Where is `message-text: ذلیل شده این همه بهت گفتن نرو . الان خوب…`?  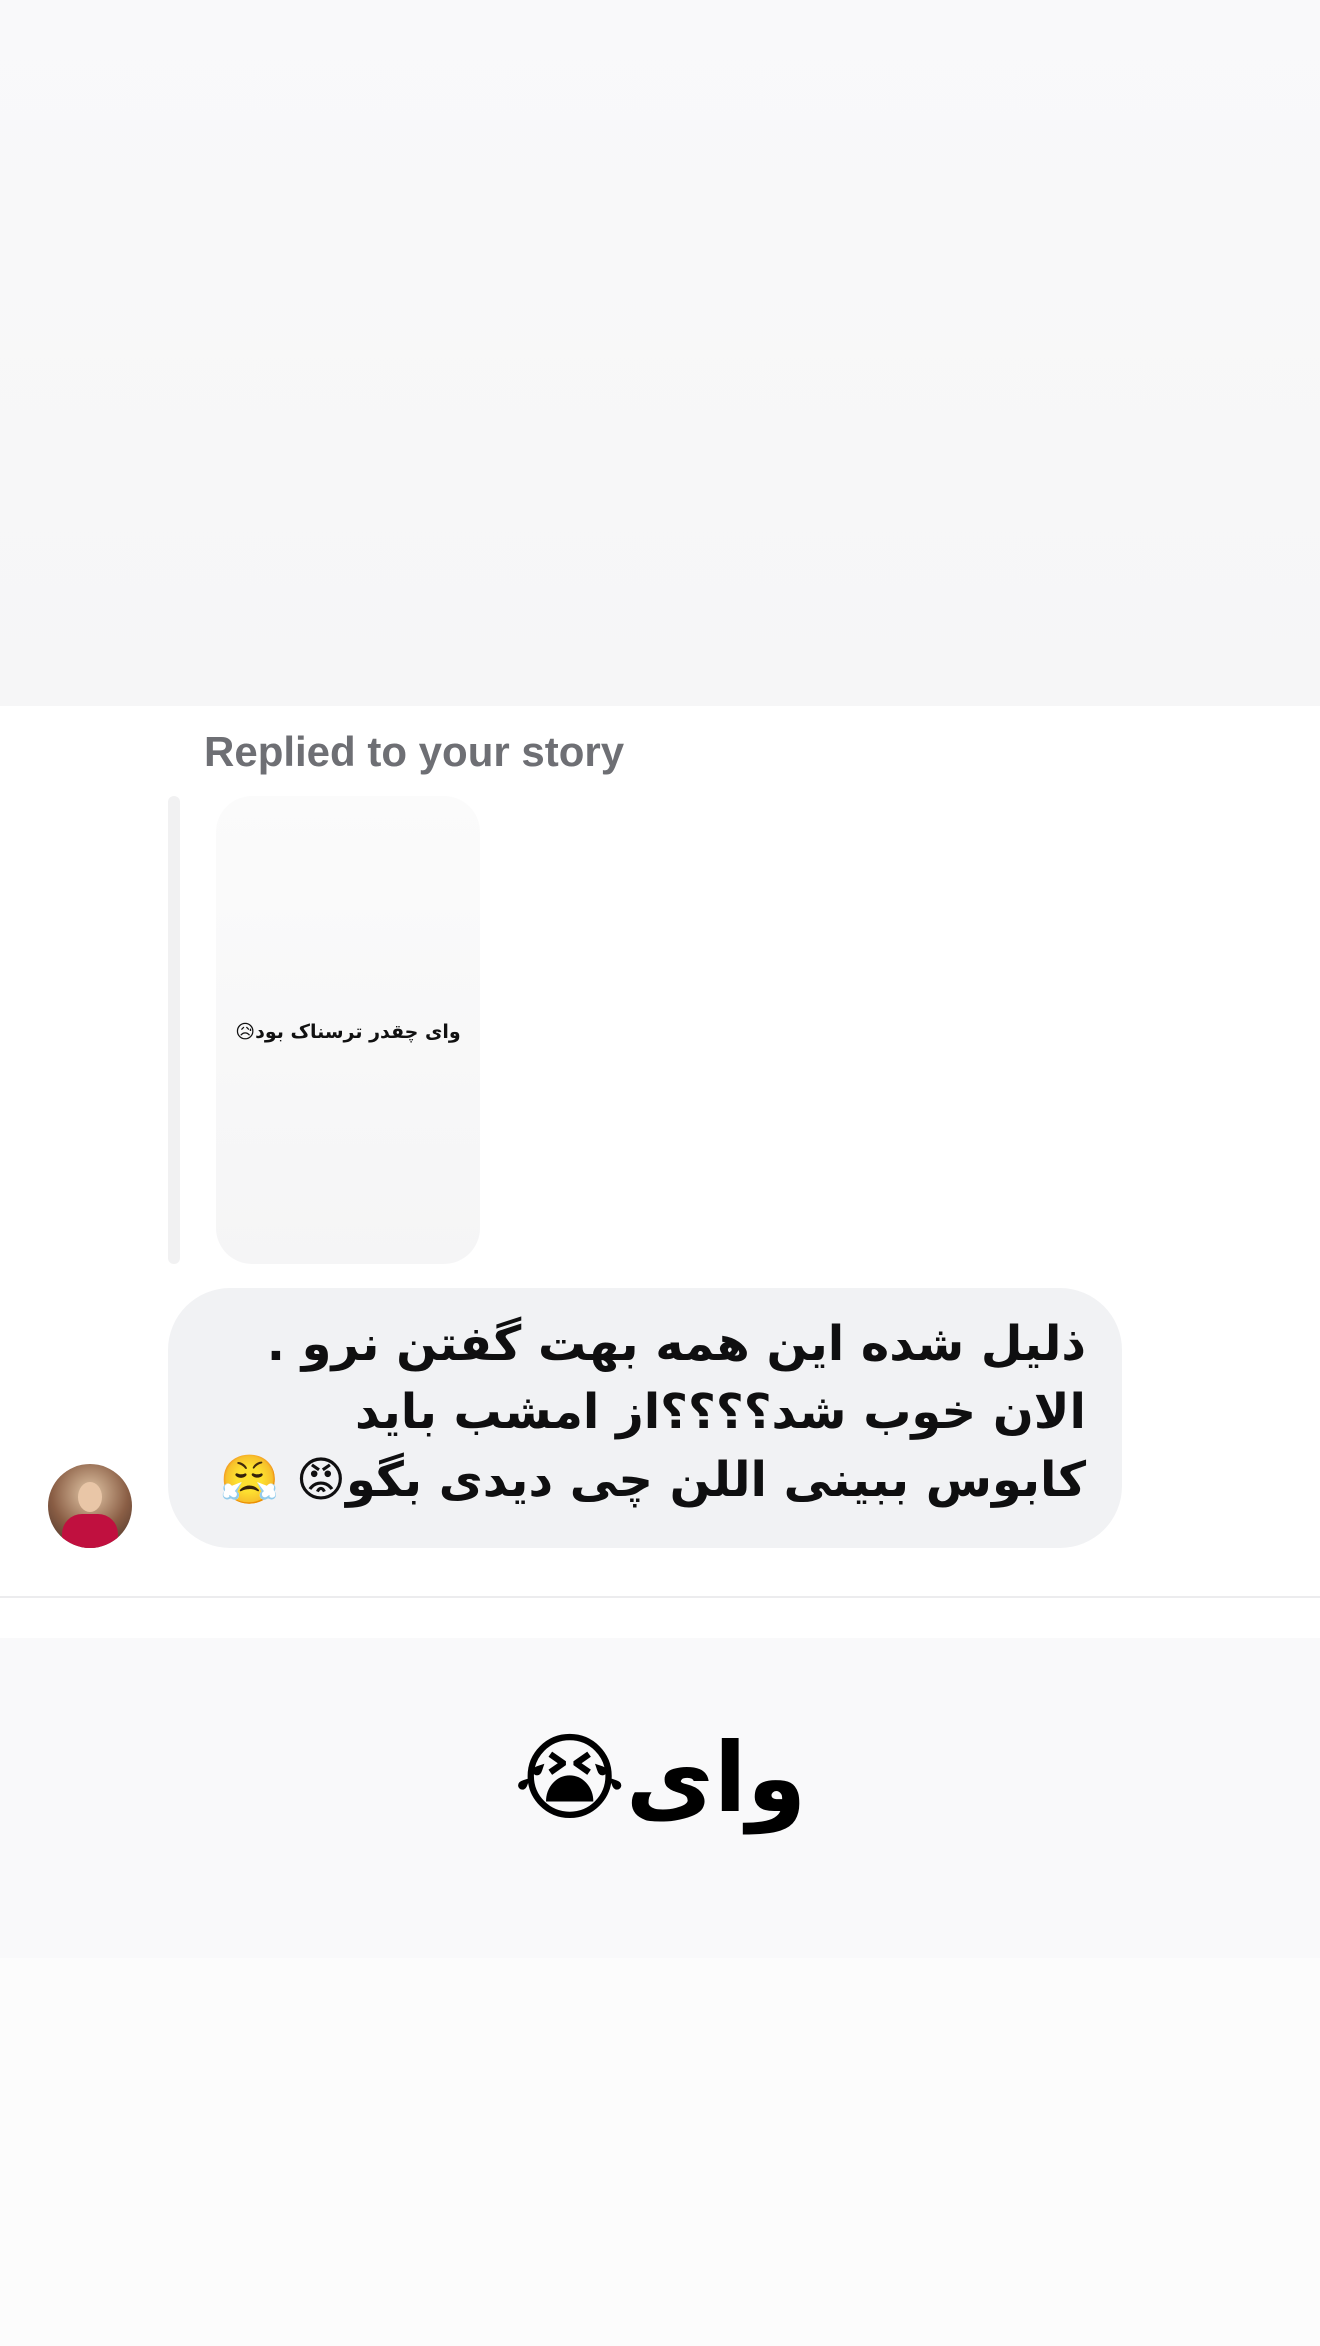 message-text: ذلیل شده این همه بهت گفتن نرو . الان خوب… is located at coordinates (652, 1412).